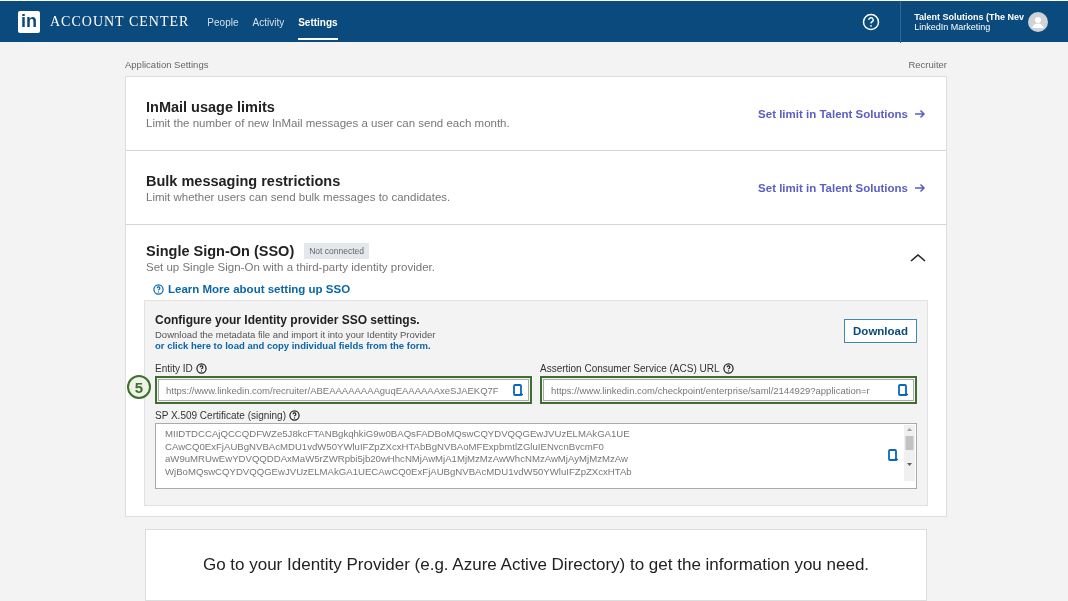  What do you see at coordinates (399, 453) in the screenshot?
I see `certificate-text: MIIDTDCCAjQCCQDFWZe5J8kcFTANBgkqhkiG9w0BAQsFADBoMQswCQYDVQQGEwJVUzELMAkGA1UE CAwCQ0ExFjAUBgNVBAcMDU1vdW50YWluIFZpZXcxHTAbBgNVBAoMFExpbmtlZGluIENvcnBvcmF0 aW9uMRUwEwYDVQQDDAxMaW5rZWRpbi5jb20wHhcNMjAwMjA1MjMzMzAwWhcNMzAwMjAyMjMzMzAw WjBoMQswCQYDVQQGEwJVUzELMAkGA1UECAwCQ0ExFjAUBgNVBAcMDU1vdW50YWluIFZpZXcxHTAb` at bounding box center [399, 453].